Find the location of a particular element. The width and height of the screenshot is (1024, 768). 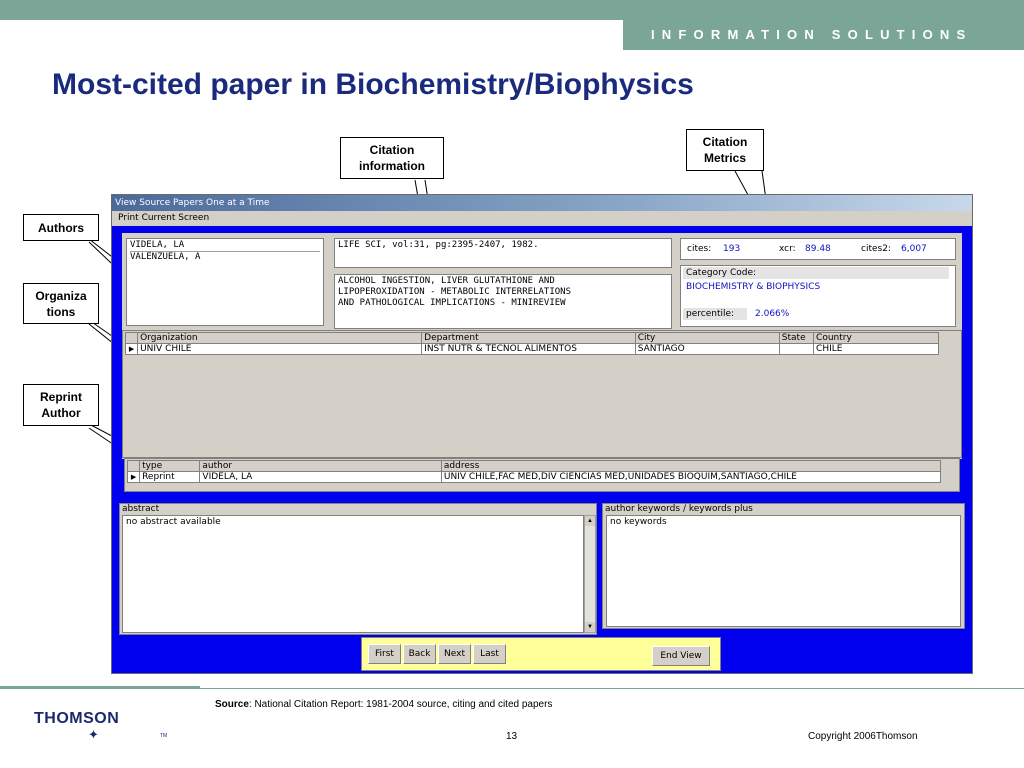

window-title: View Source Papers One at a Time is located at coordinates (542, 203).